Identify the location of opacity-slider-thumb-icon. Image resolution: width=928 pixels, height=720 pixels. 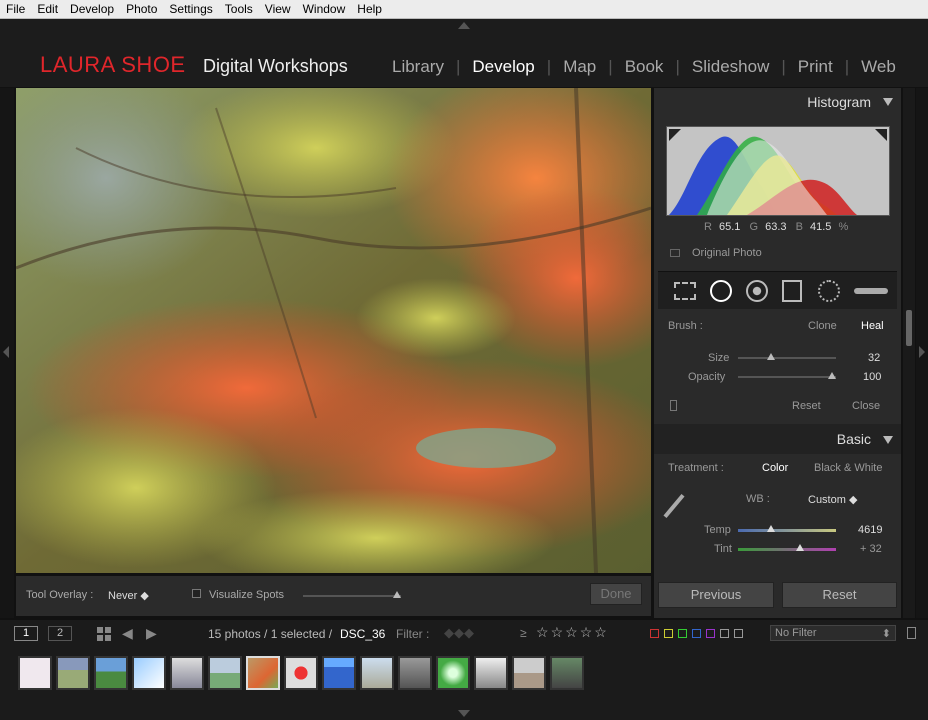
(832, 375).